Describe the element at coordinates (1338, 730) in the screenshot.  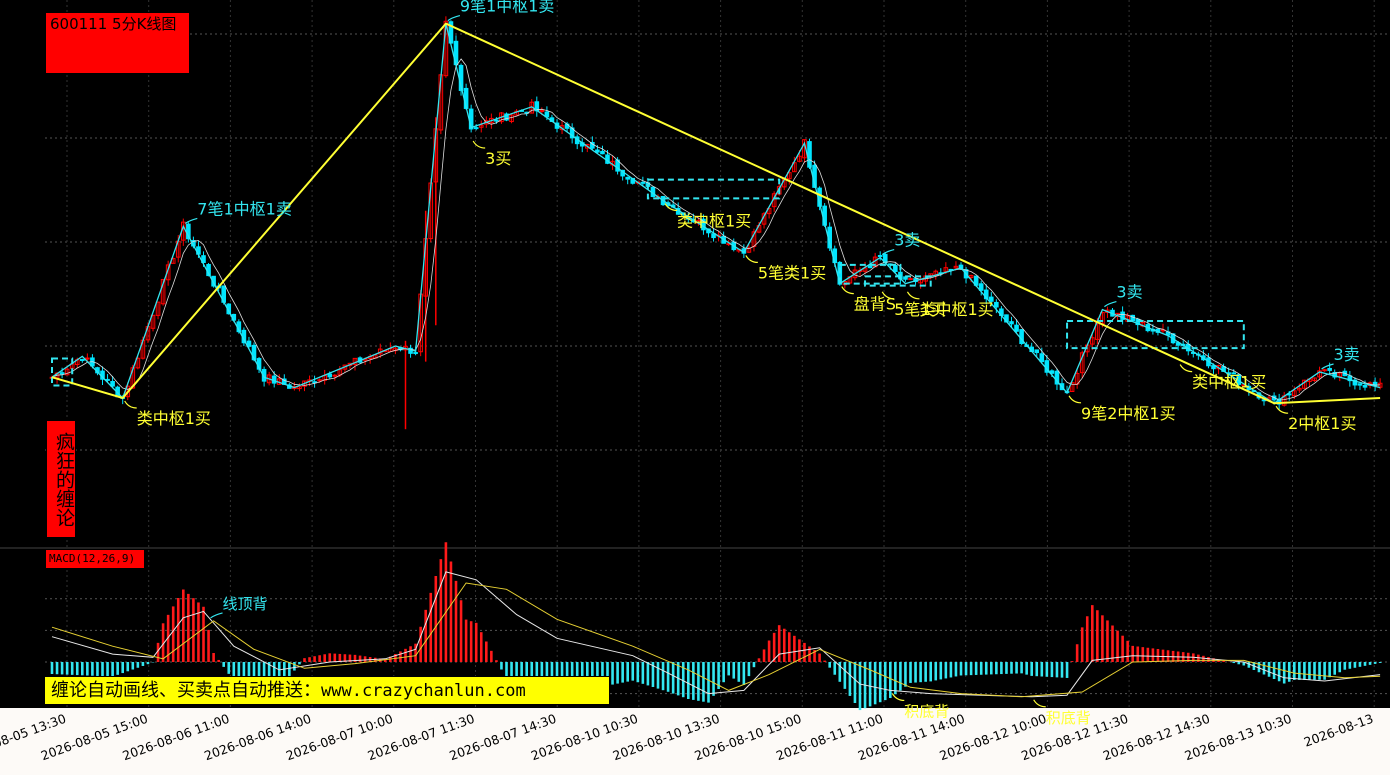
I see `time-tick-label: 2026-08-13` at that location.